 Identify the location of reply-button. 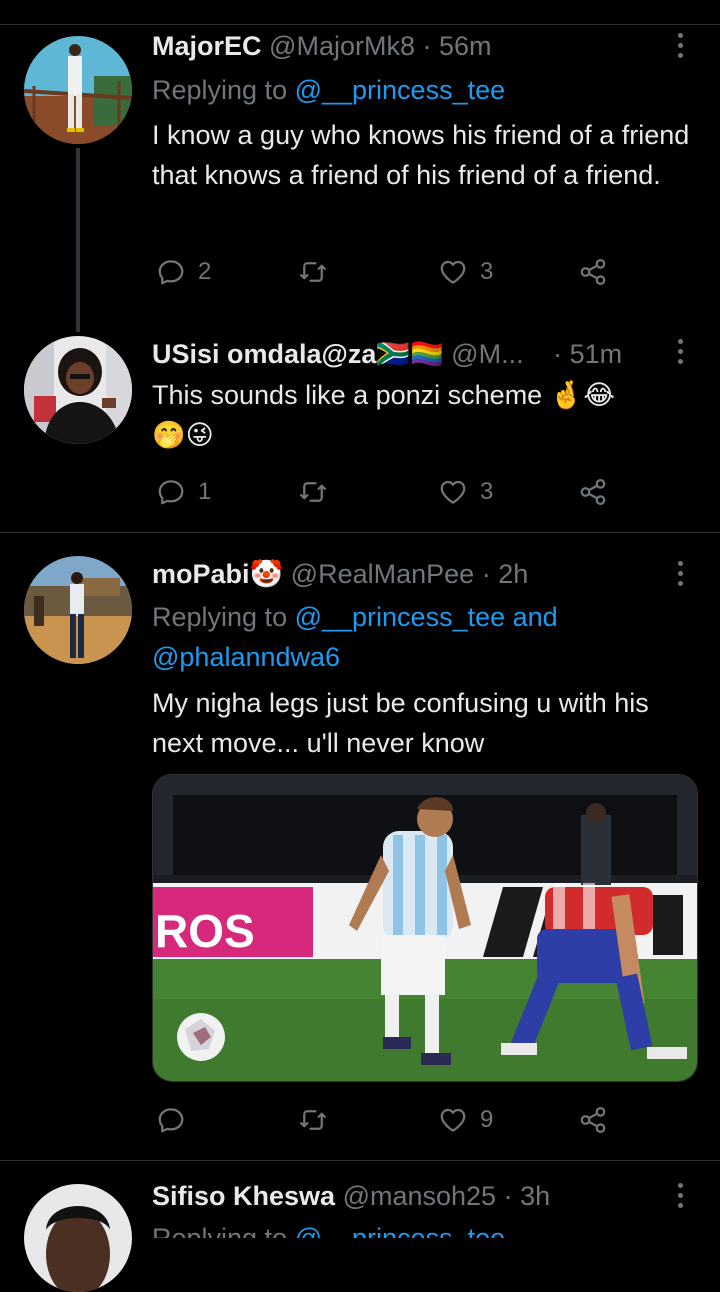
(171, 1120).